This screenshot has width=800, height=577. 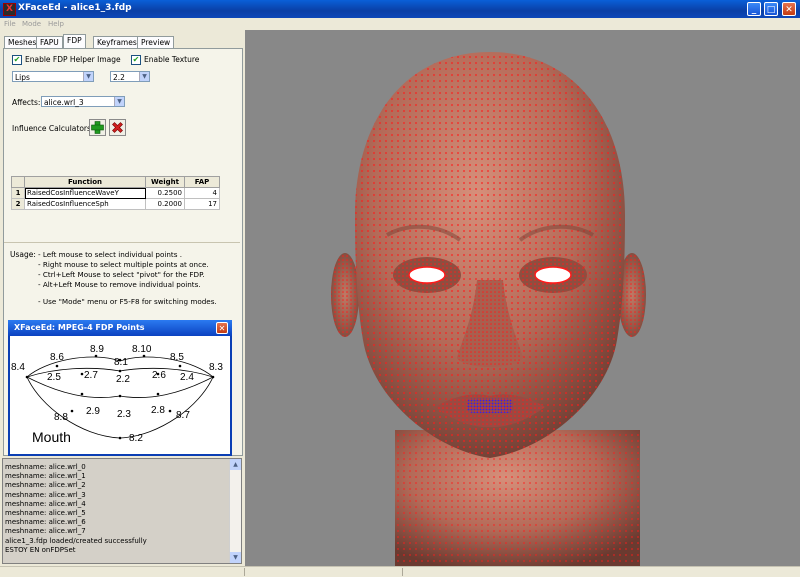 I want to click on tab-fapu: FAPU, so click(x=49, y=42).